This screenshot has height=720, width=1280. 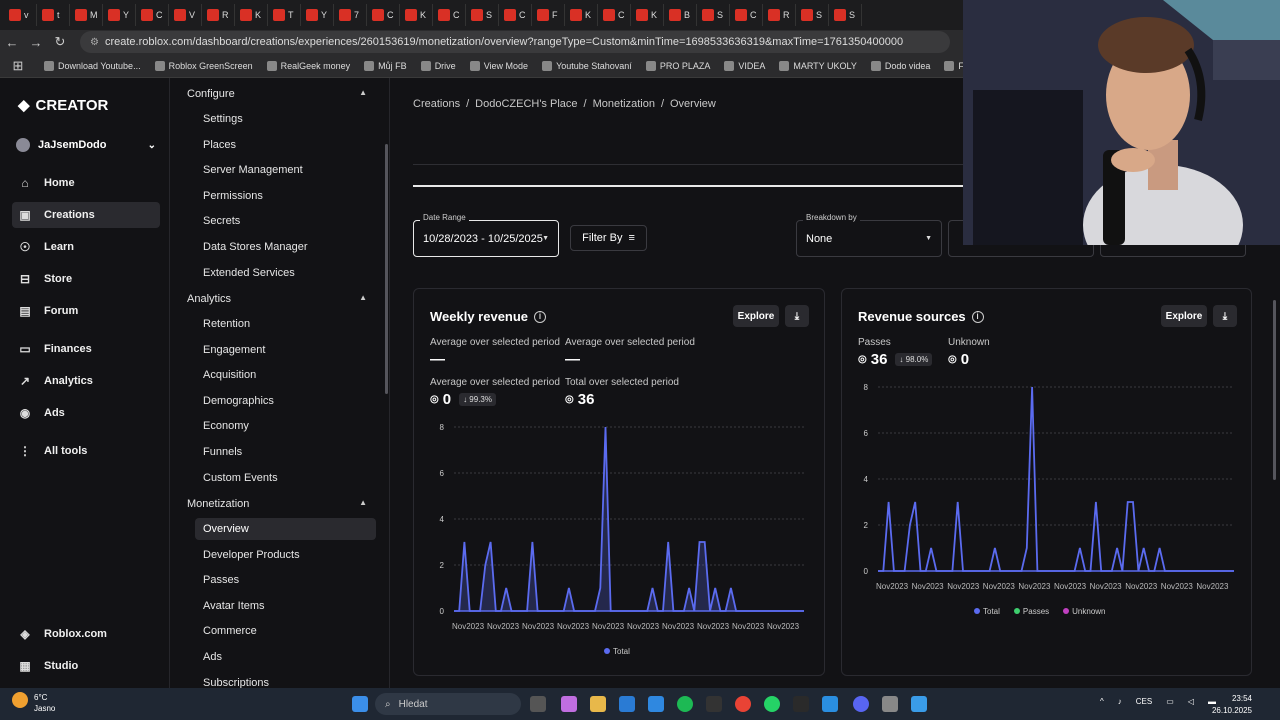 I want to click on bookmark-item: MARTY UKOLY, so click(x=818, y=65).